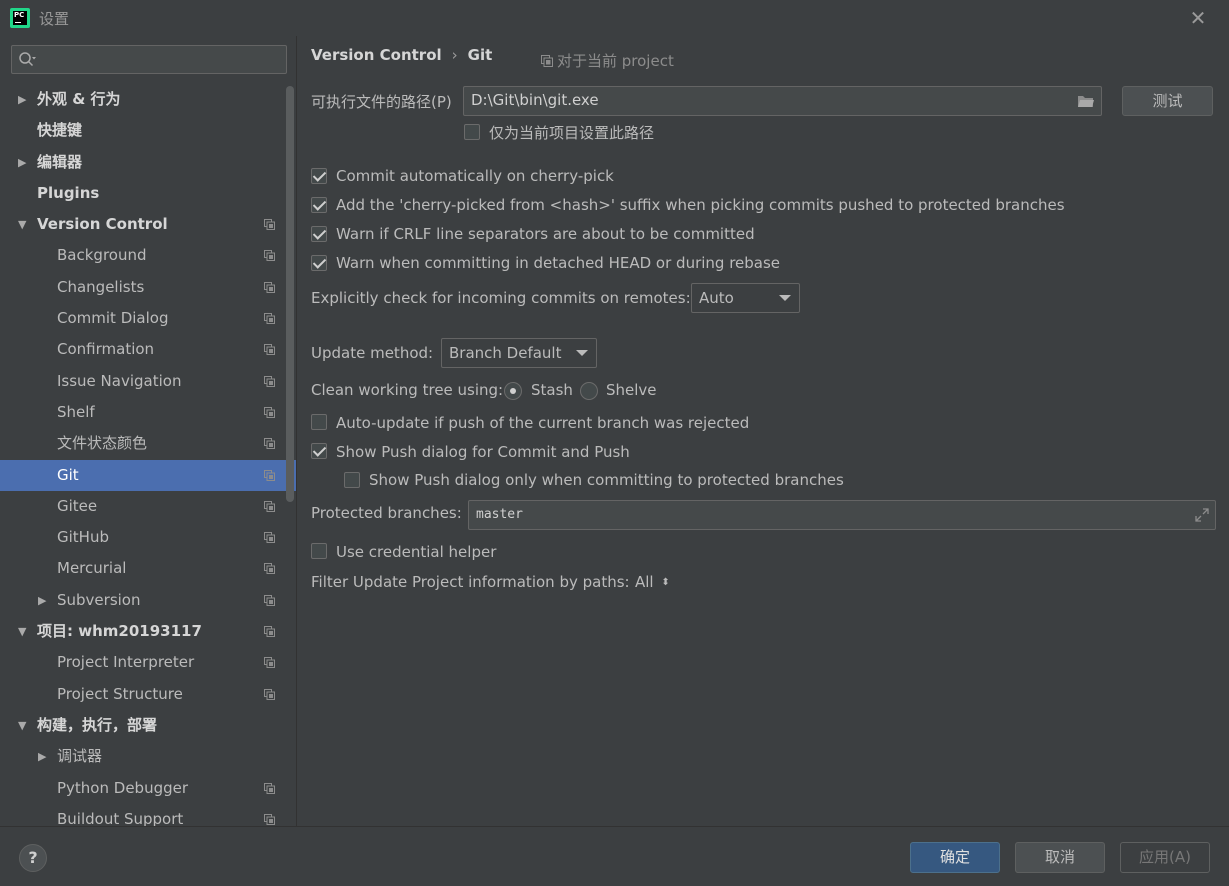 The height and width of the screenshot is (886, 1229). What do you see at coordinates (119, 380) in the screenshot?
I see `sidebar-item-label: Issue Navigation` at bounding box center [119, 380].